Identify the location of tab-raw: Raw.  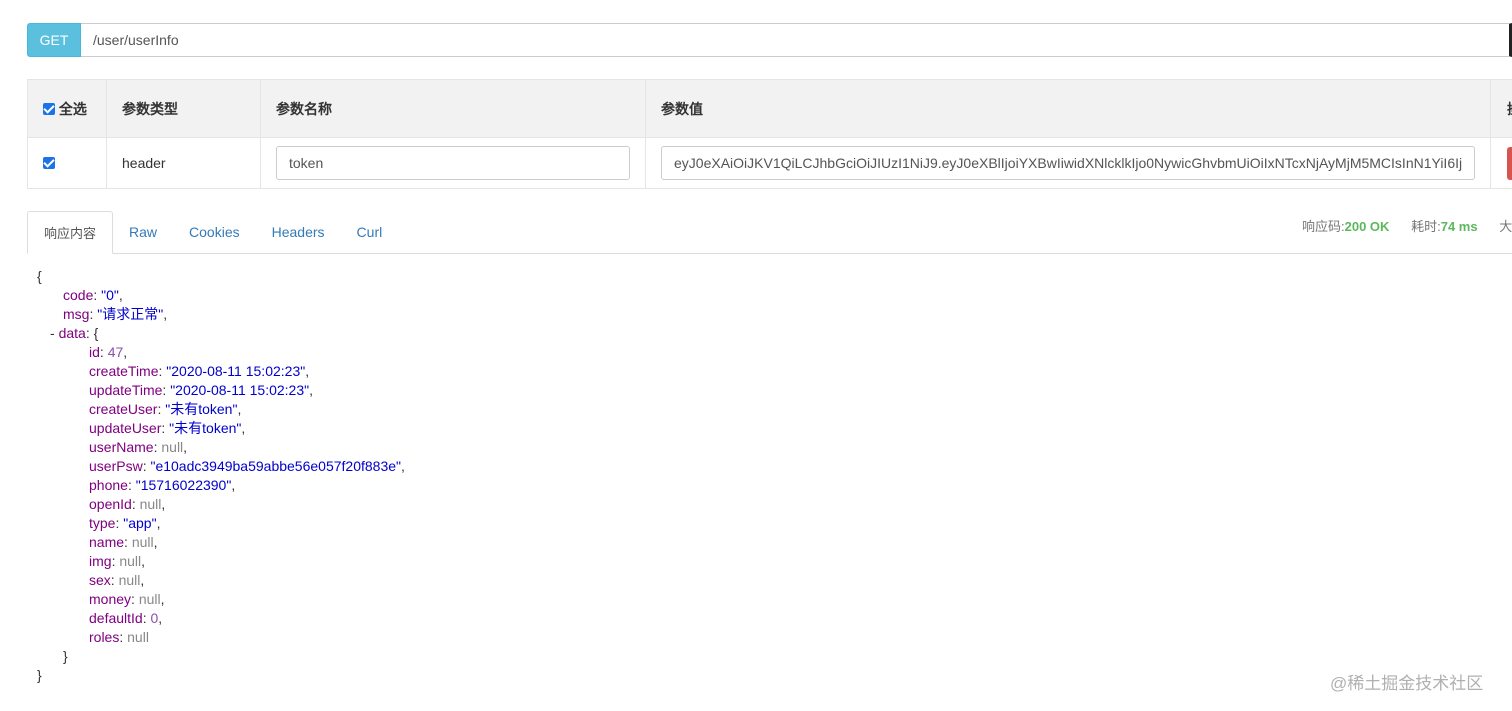
(143, 232).